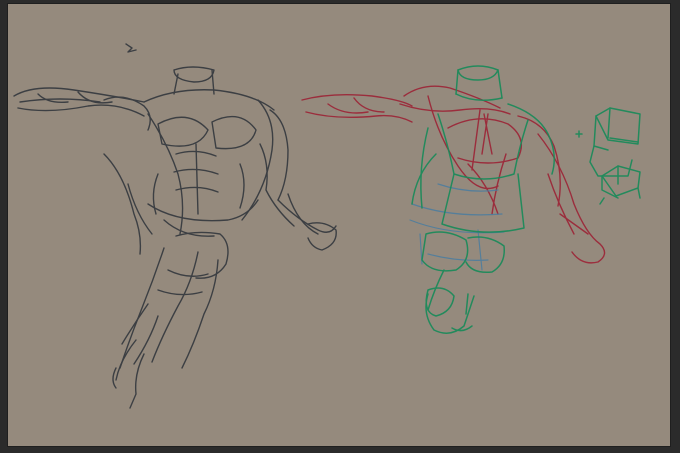  I want to click on figure-sketch-blue, so click(457, 227).